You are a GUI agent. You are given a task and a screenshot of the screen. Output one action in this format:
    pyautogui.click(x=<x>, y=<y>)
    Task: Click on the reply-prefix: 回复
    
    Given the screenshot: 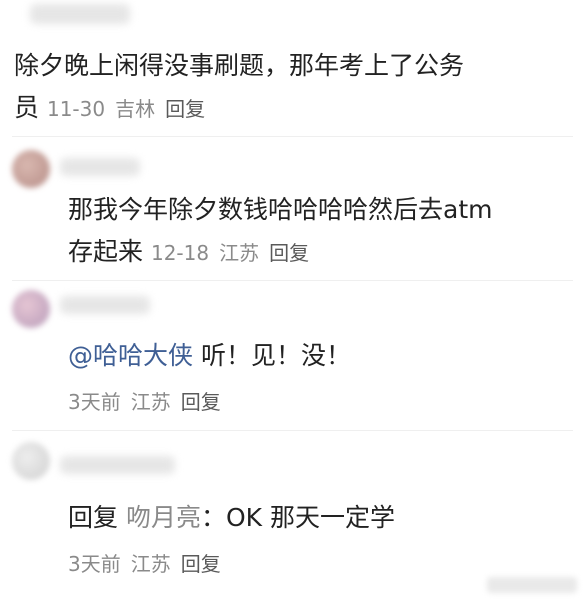 What is the action you would take?
    pyautogui.click(x=93, y=517)
    